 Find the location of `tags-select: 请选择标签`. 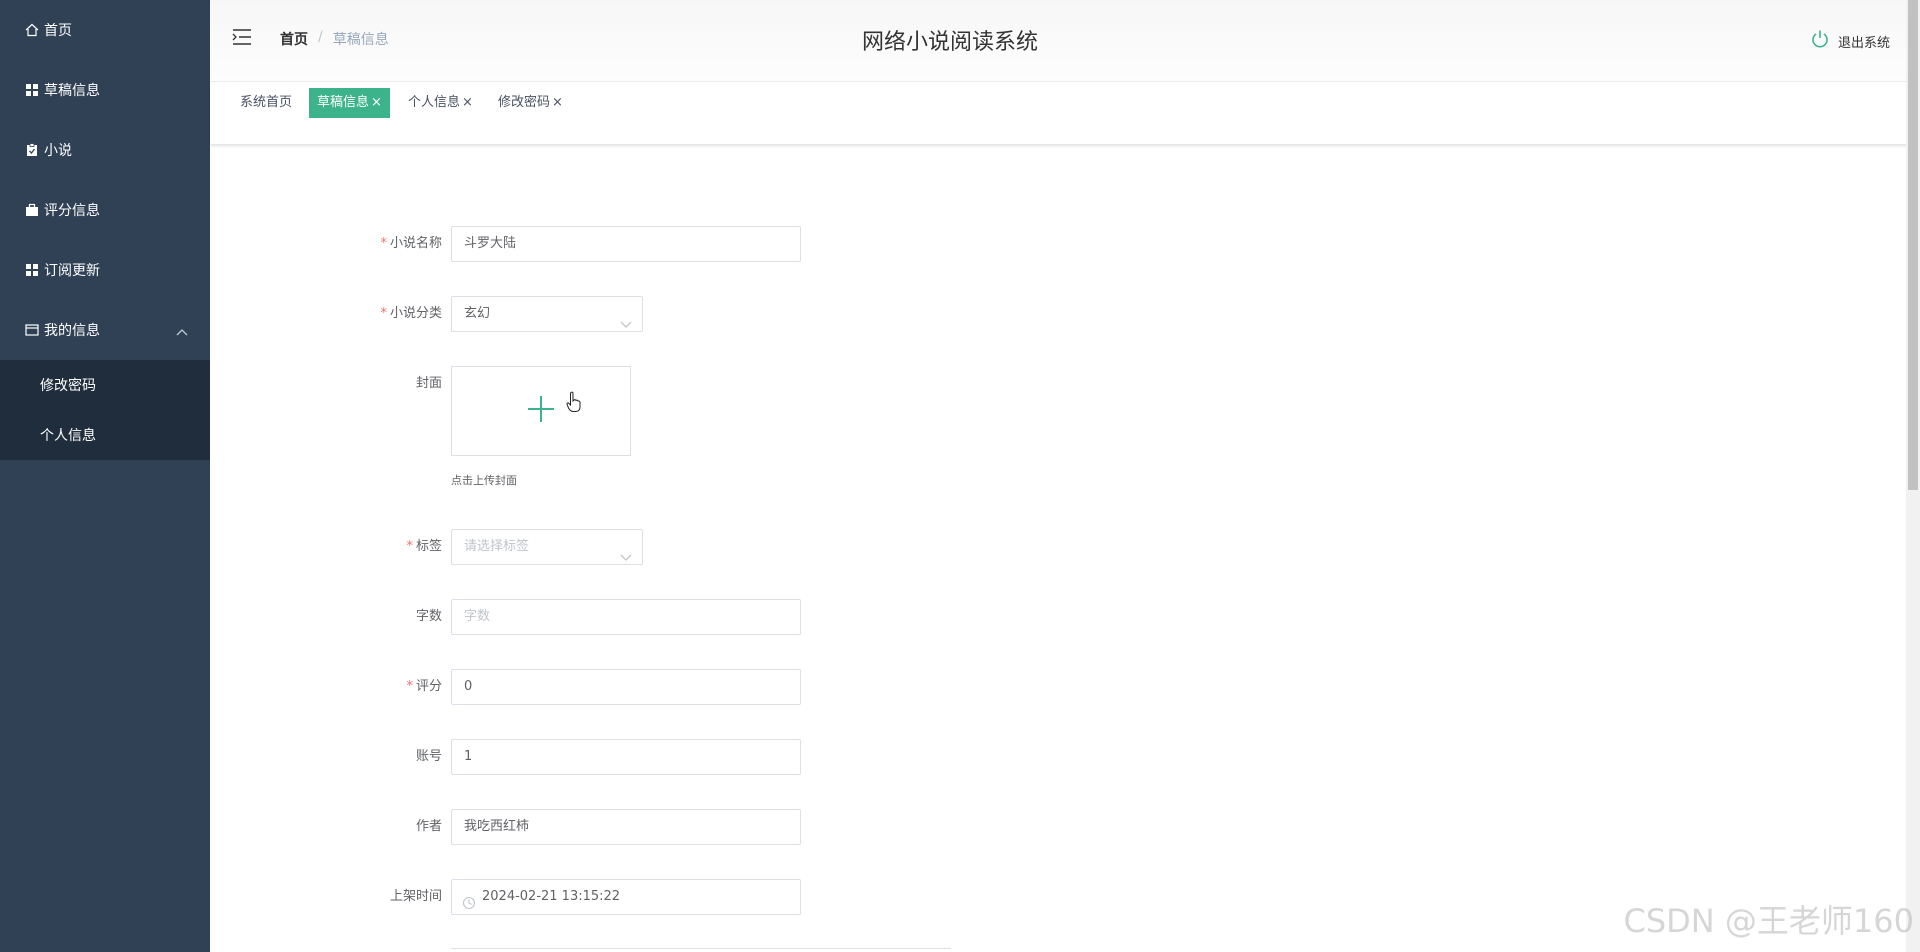

tags-select: 请选择标签 is located at coordinates (547, 547).